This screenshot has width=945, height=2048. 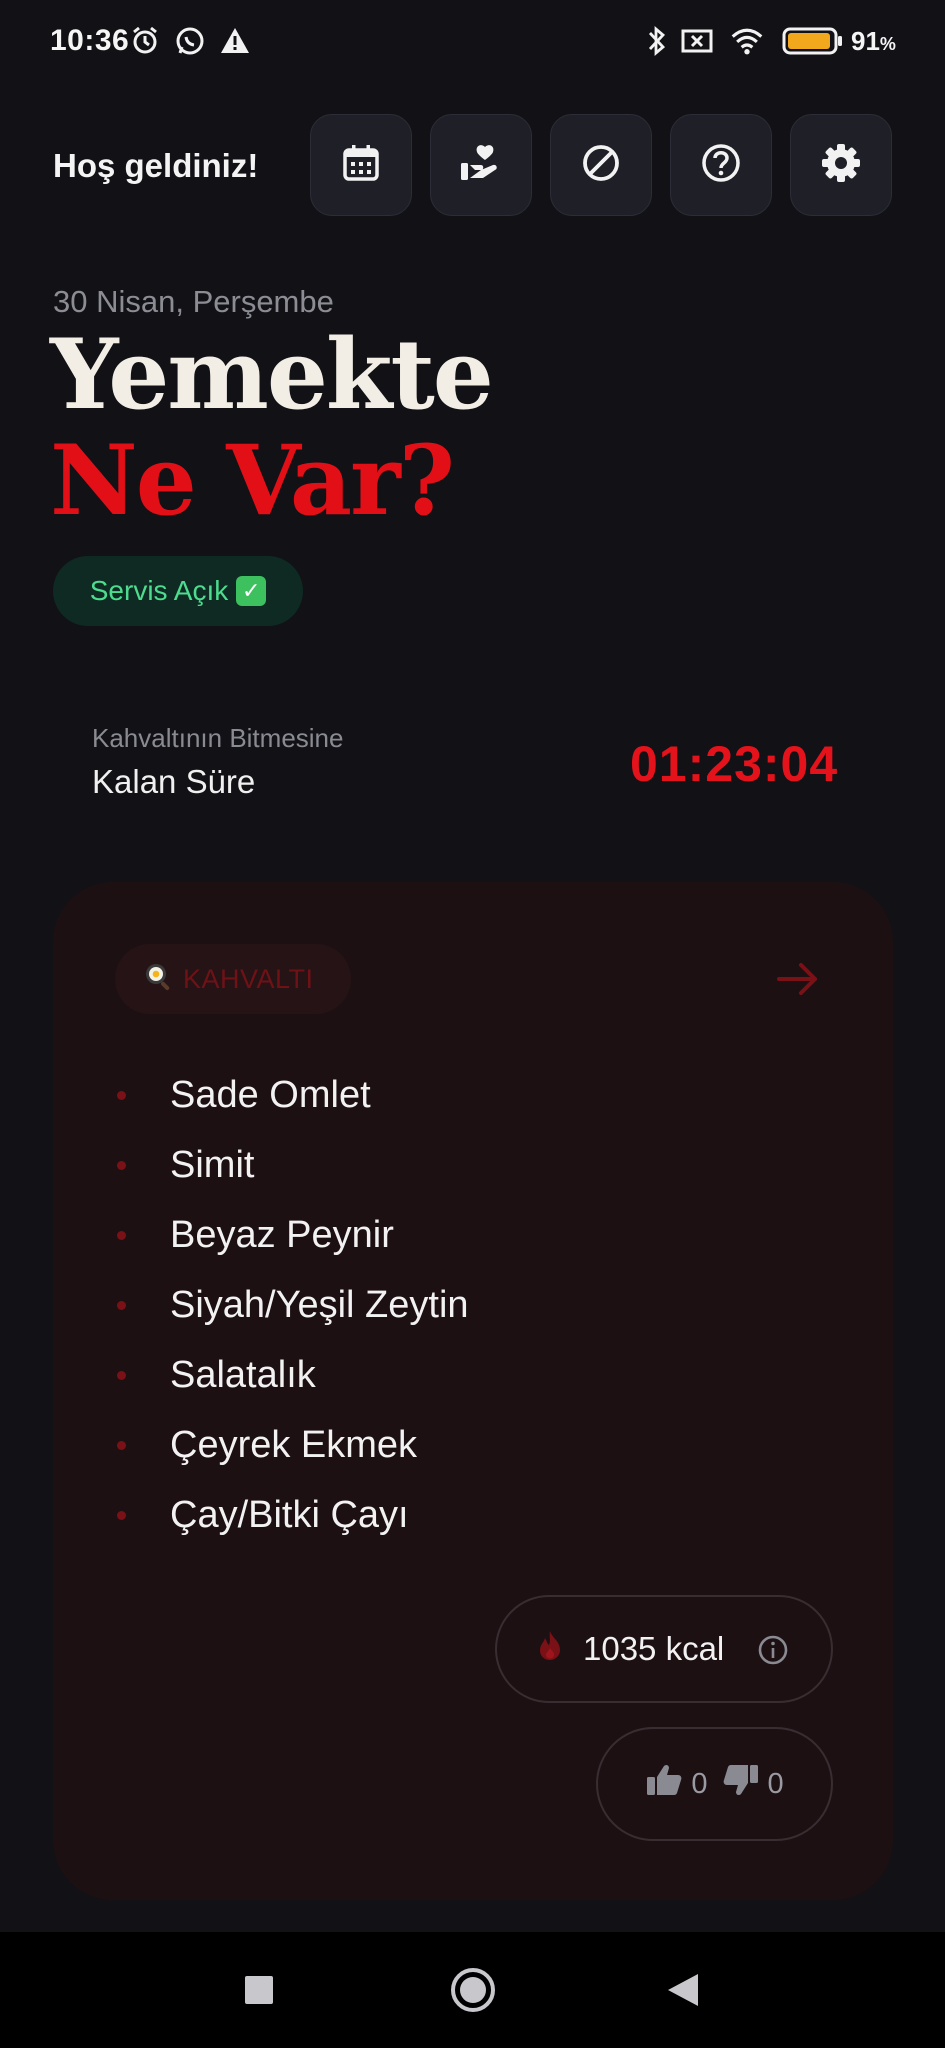 I want to click on flame-icon, so click(x=550, y=1649).